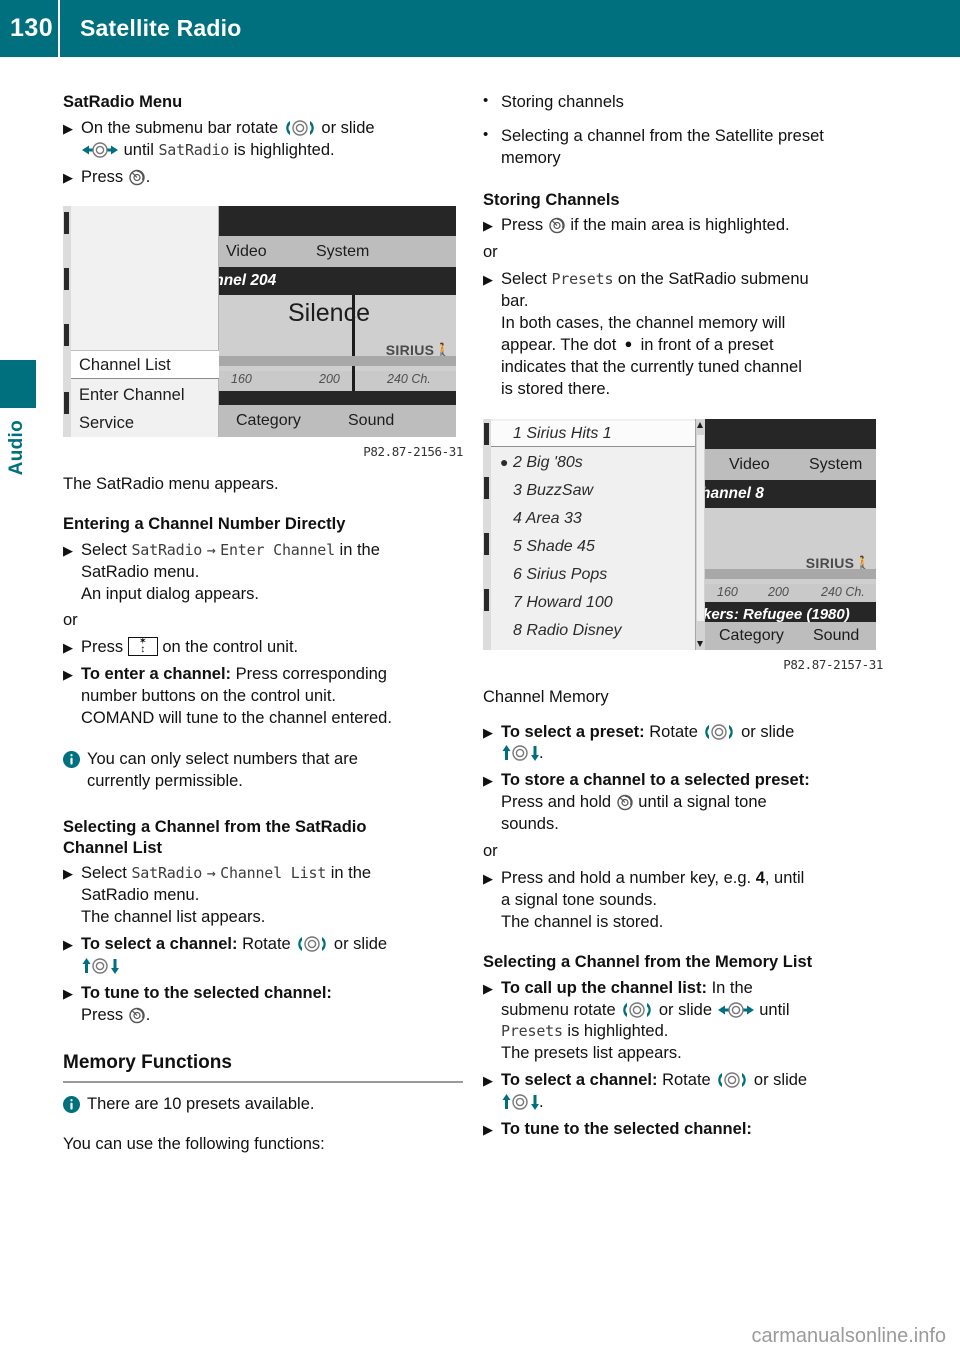  I want to click on press-controller-icon, so click(137, 1015).